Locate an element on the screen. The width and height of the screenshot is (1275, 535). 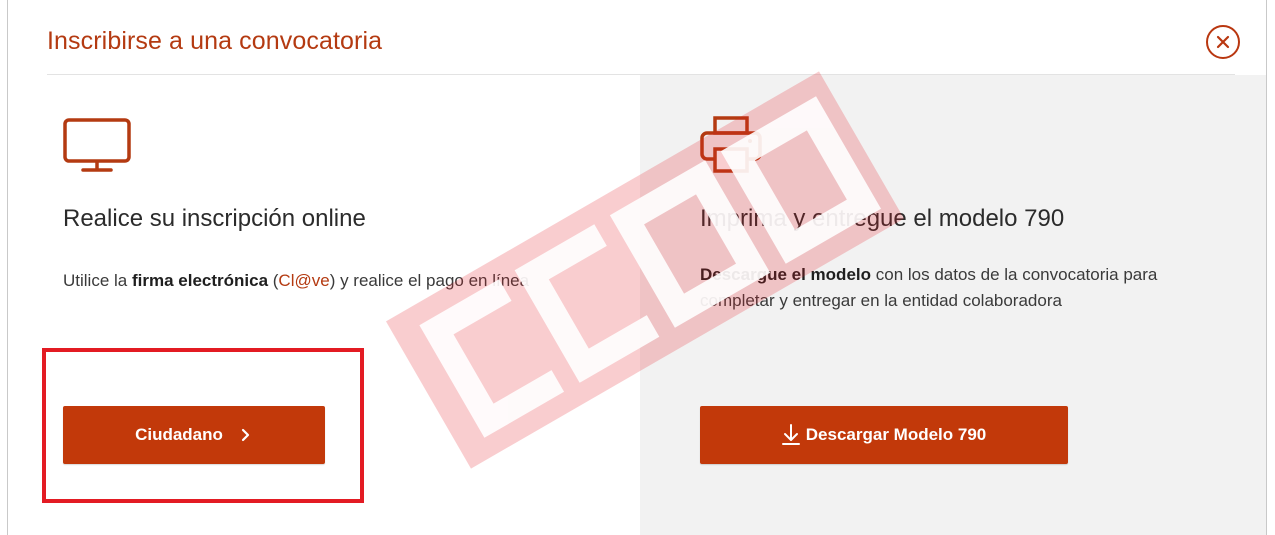
online-option-title: Realice su inscripción online is located at coordinates (214, 218).